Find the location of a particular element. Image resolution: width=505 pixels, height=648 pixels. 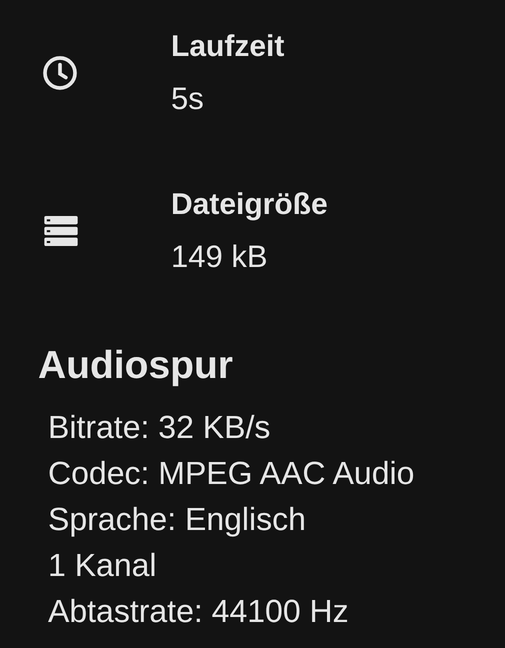

track-info: Abtastrate: 44100 Hz is located at coordinates (199, 611).